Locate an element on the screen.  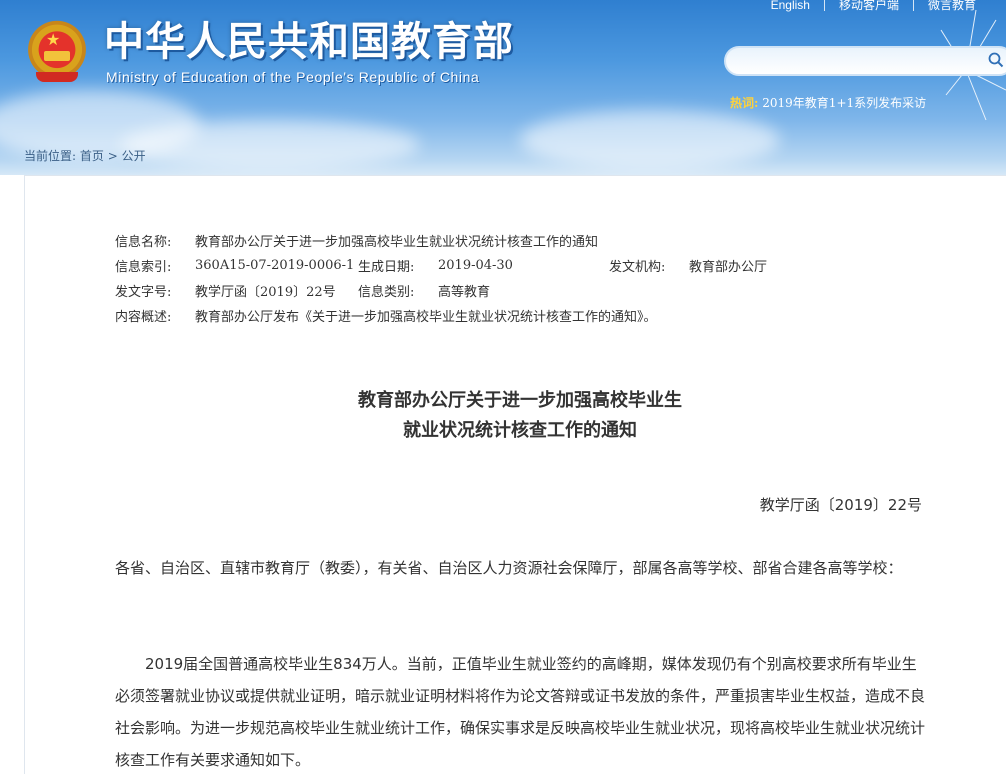
document-title-line1: 教育部办公厅关于进一步加强高校毕业生 is located at coordinates (520, 400).